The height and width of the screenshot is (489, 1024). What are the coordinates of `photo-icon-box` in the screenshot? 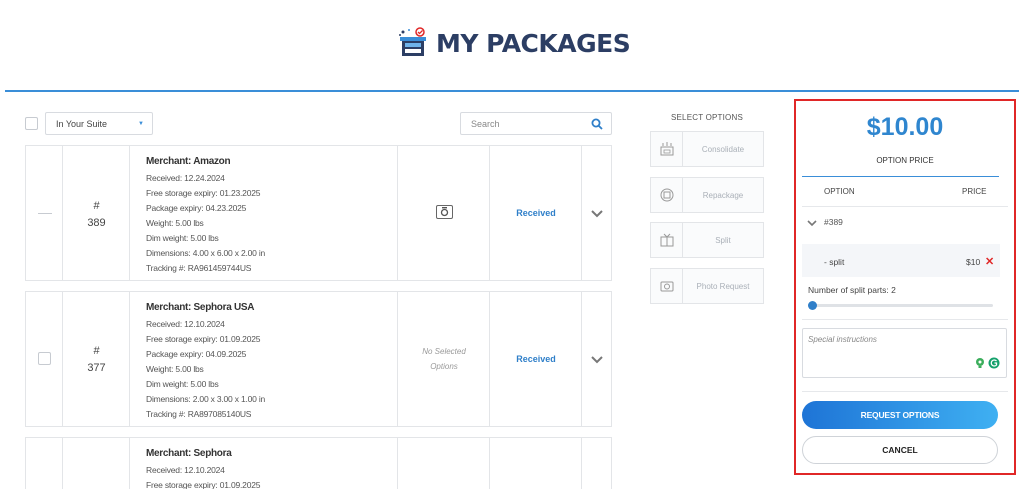 It's located at (667, 286).